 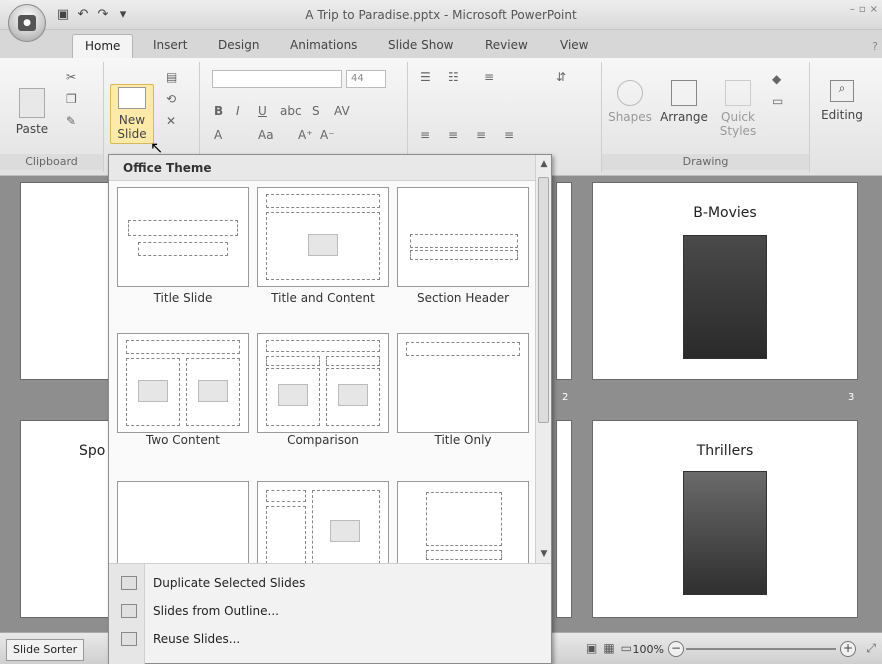 What do you see at coordinates (170, 45) in the screenshot?
I see `tab-insert: Insert` at bounding box center [170, 45].